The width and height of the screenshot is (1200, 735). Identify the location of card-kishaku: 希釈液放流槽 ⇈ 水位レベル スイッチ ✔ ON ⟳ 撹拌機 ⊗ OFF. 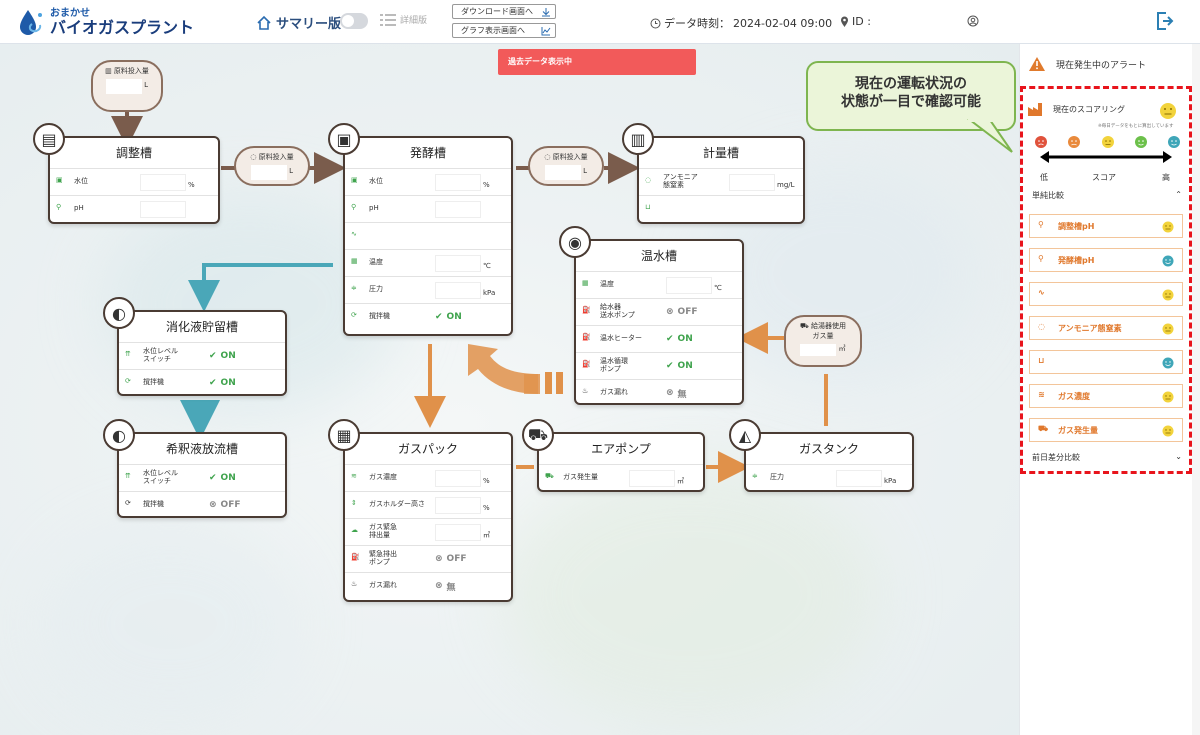
(202, 475).